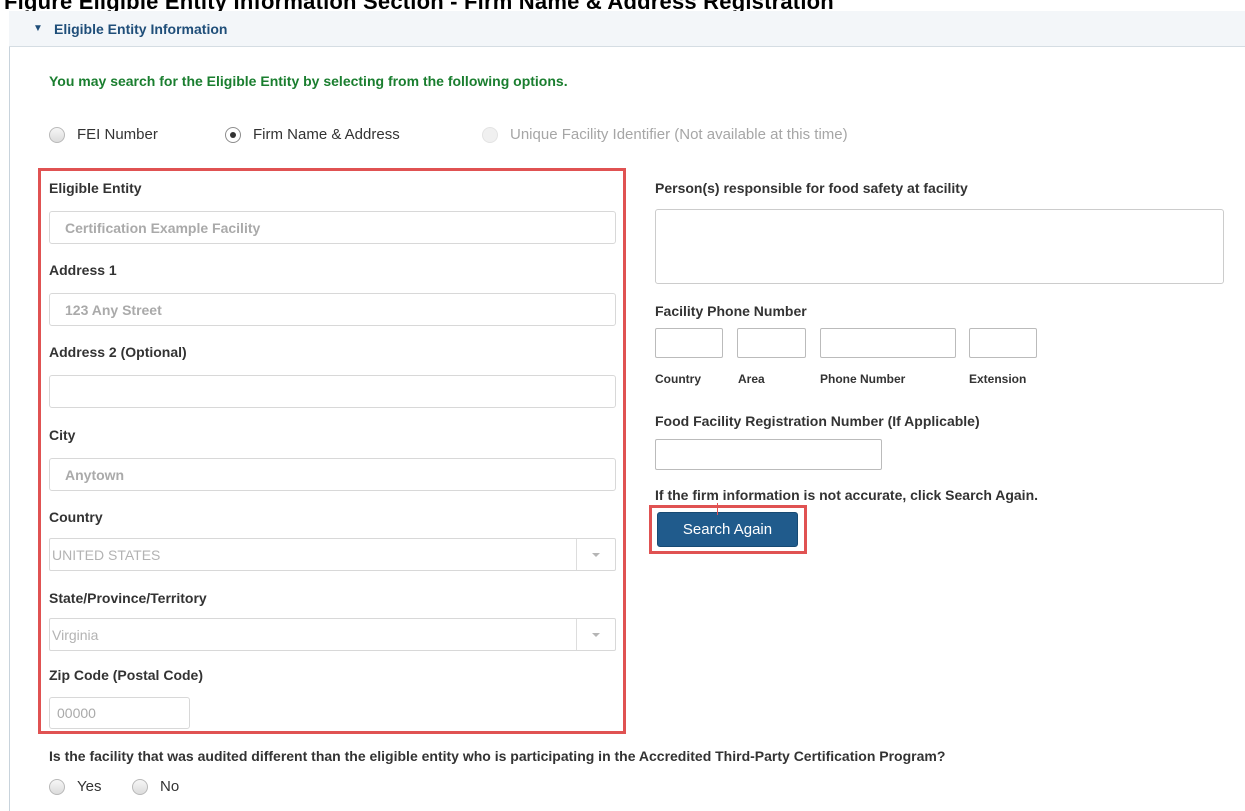  What do you see at coordinates (771, 343) in the screenshot?
I see `phone-area-input` at bounding box center [771, 343].